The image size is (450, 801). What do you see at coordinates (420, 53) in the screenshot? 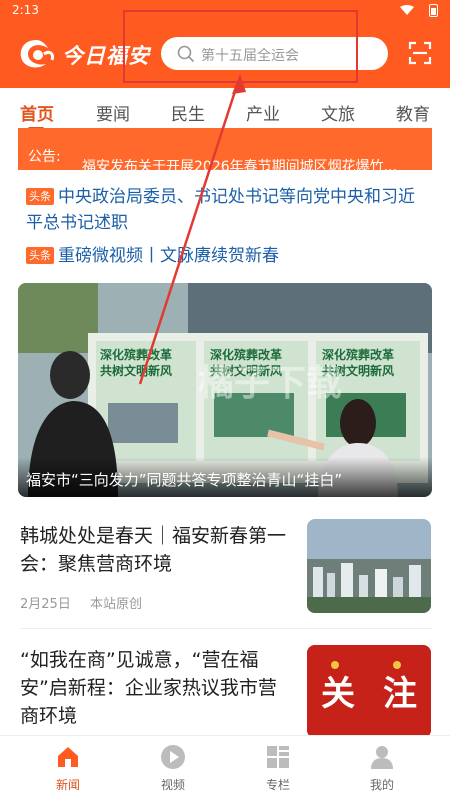
I see `scan-icon` at bounding box center [420, 53].